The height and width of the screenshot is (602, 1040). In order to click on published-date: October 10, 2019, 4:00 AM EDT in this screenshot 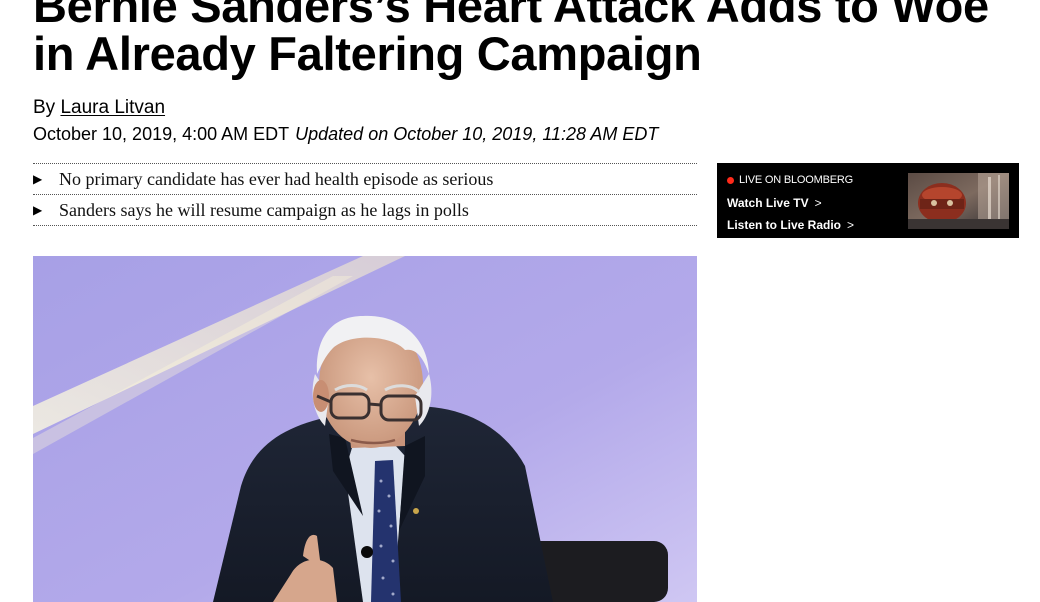, I will do `click(161, 134)`.